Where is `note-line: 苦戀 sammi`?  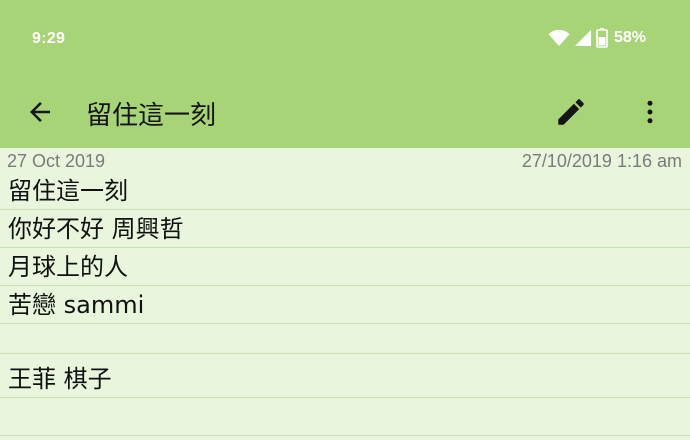
note-line: 苦戀 sammi is located at coordinates (345, 305).